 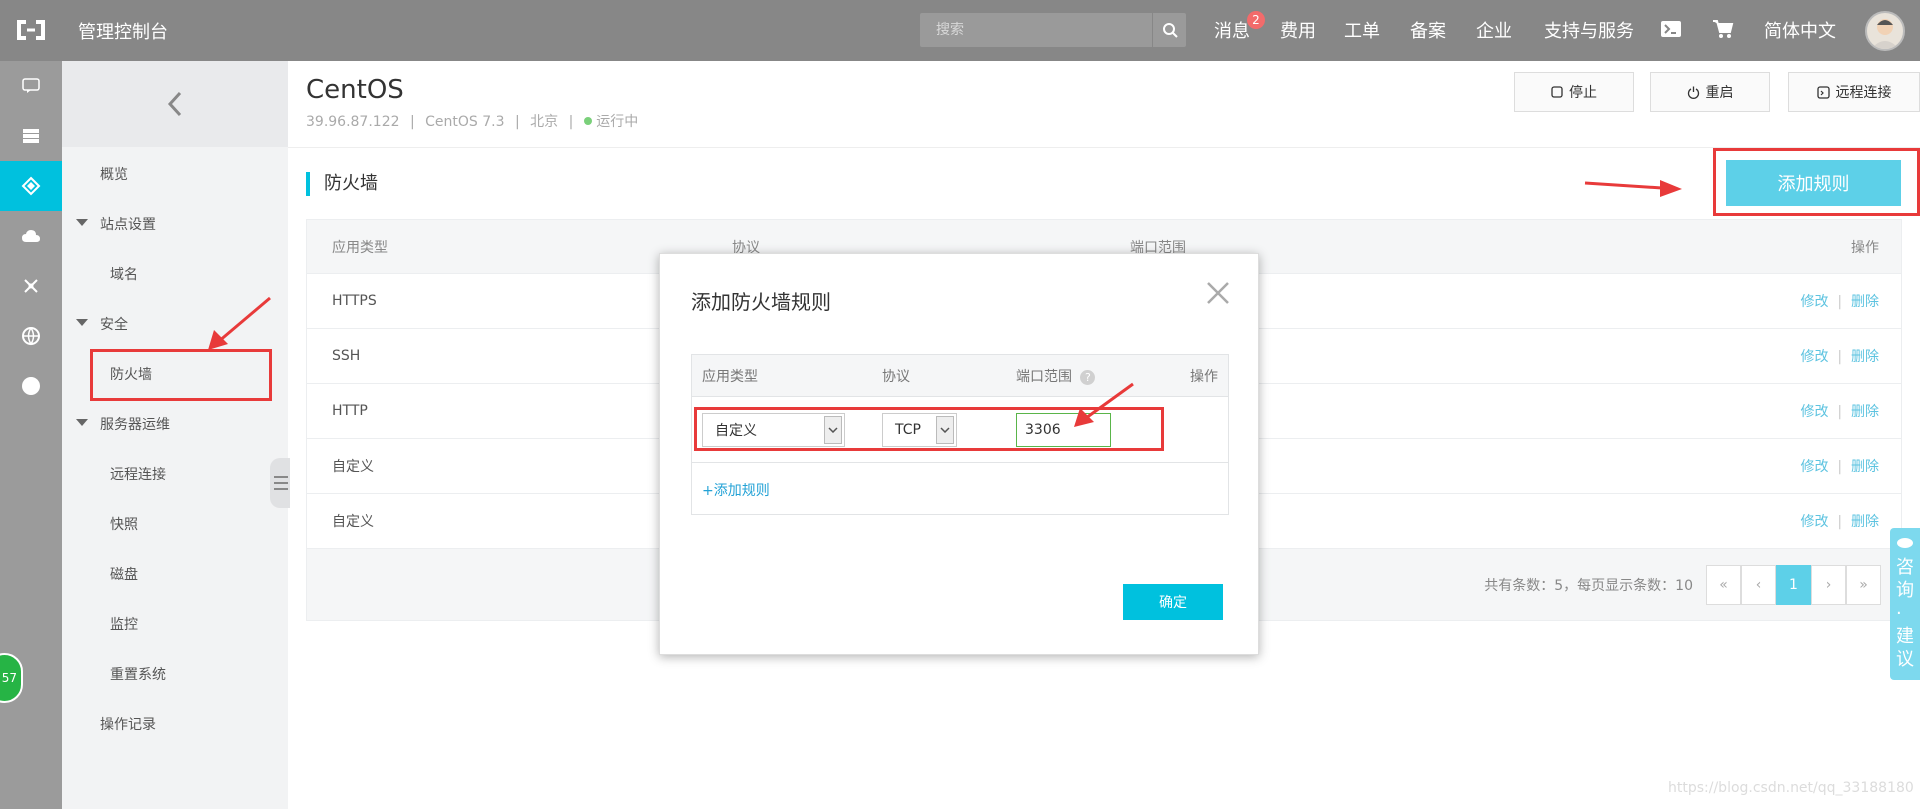 What do you see at coordinates (123, 31) in the screenshot?
I see `console-title: 管理控制台` at bounding box center [123, 31].